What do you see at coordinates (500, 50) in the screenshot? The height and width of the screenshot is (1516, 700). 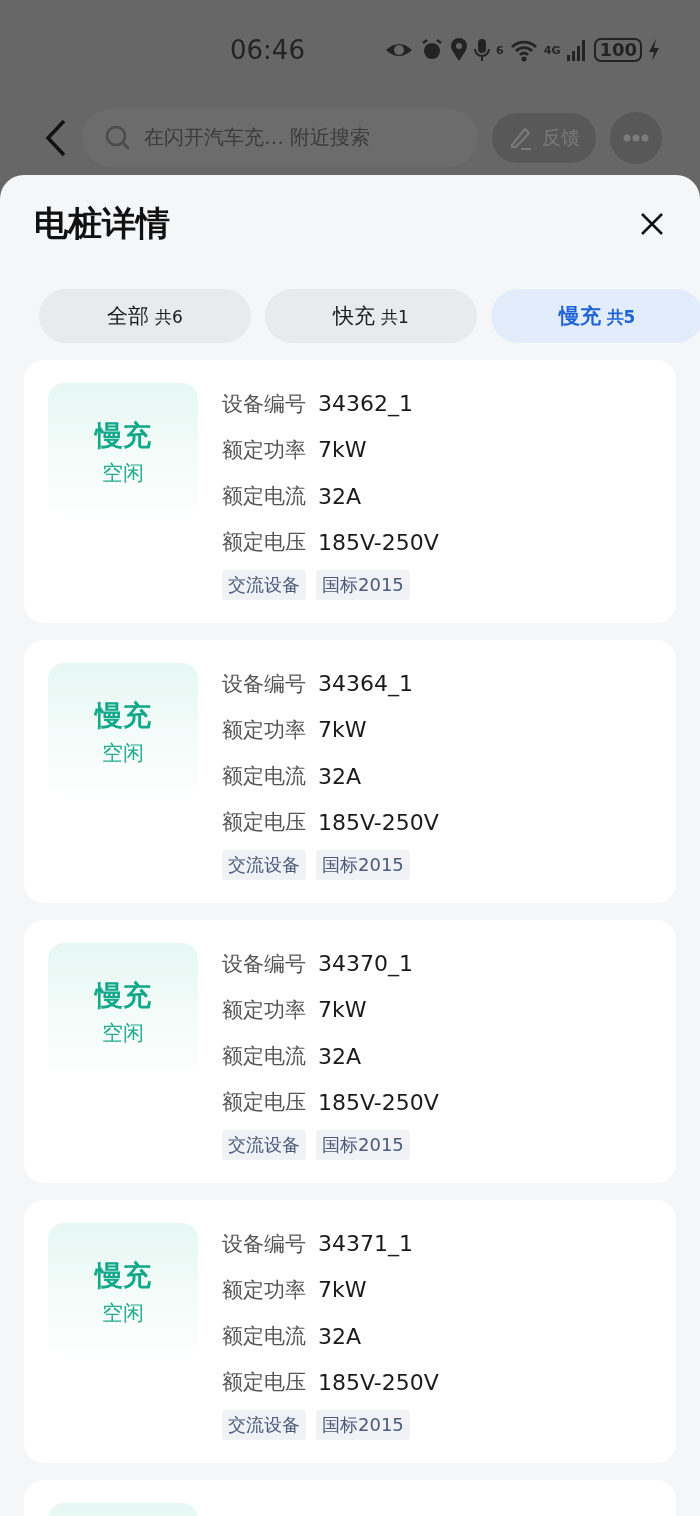 I see `wifi-generation-label: 6` at bounding box center [500, 50].